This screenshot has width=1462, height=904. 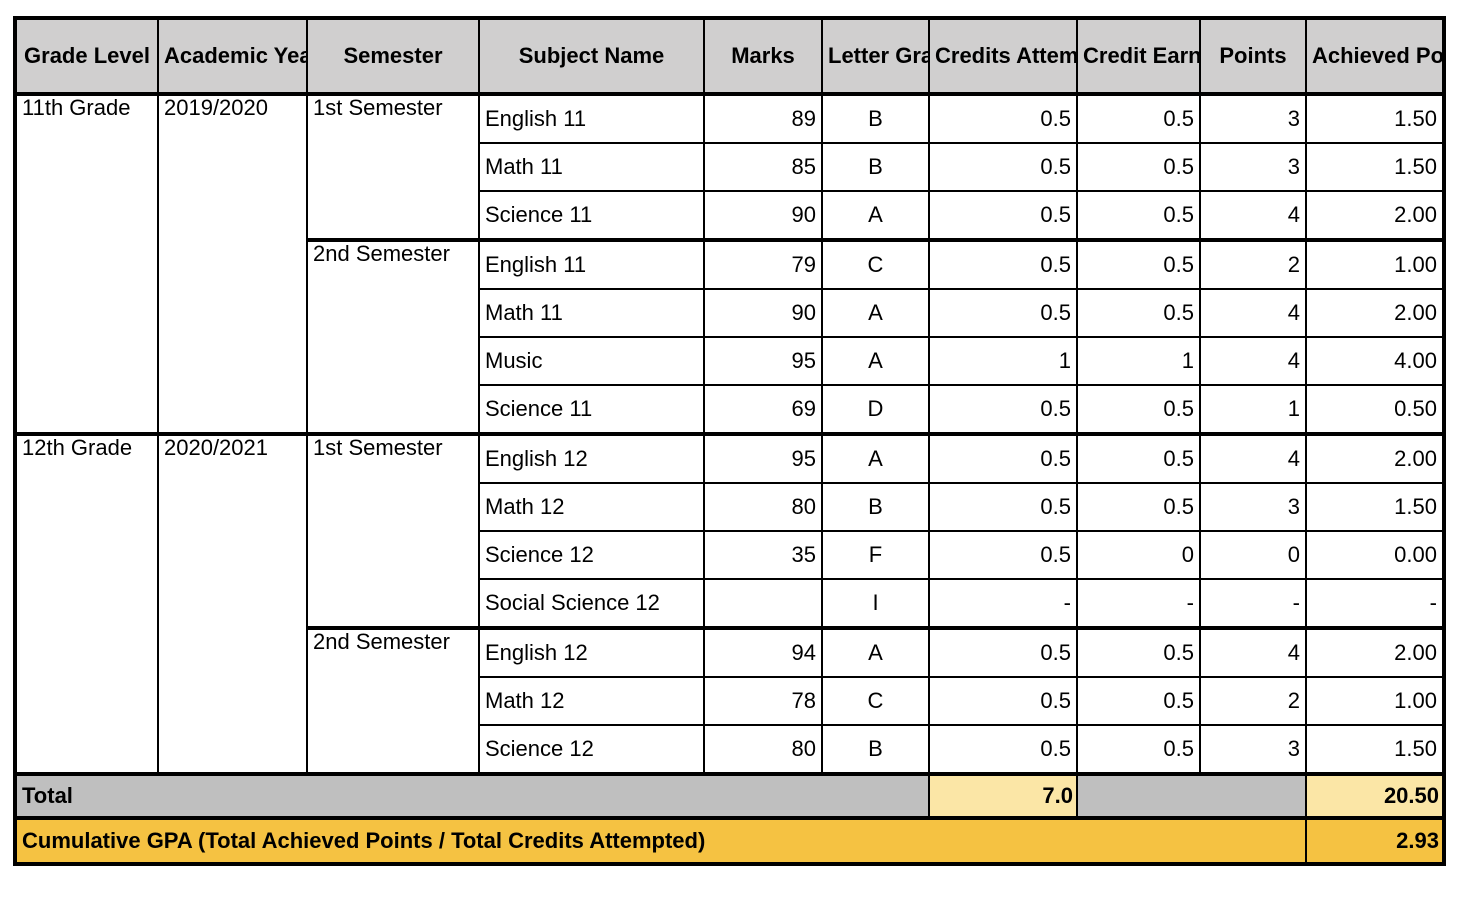 What do you see at coordinates (763, 118) in the screenshot?
I see `marks-cell: 89` at bounding box center [763, 118].